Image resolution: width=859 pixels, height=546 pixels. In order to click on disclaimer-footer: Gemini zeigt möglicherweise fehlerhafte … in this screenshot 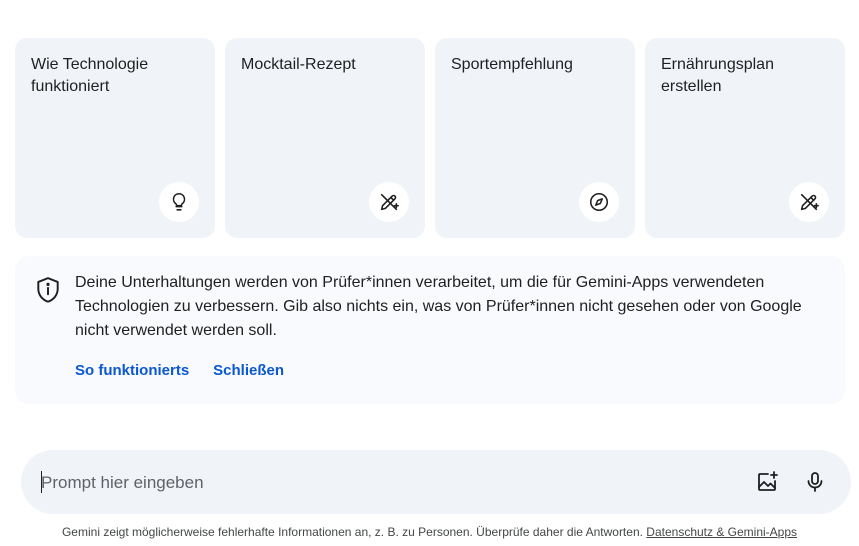, I will do `click(429, 532)`.